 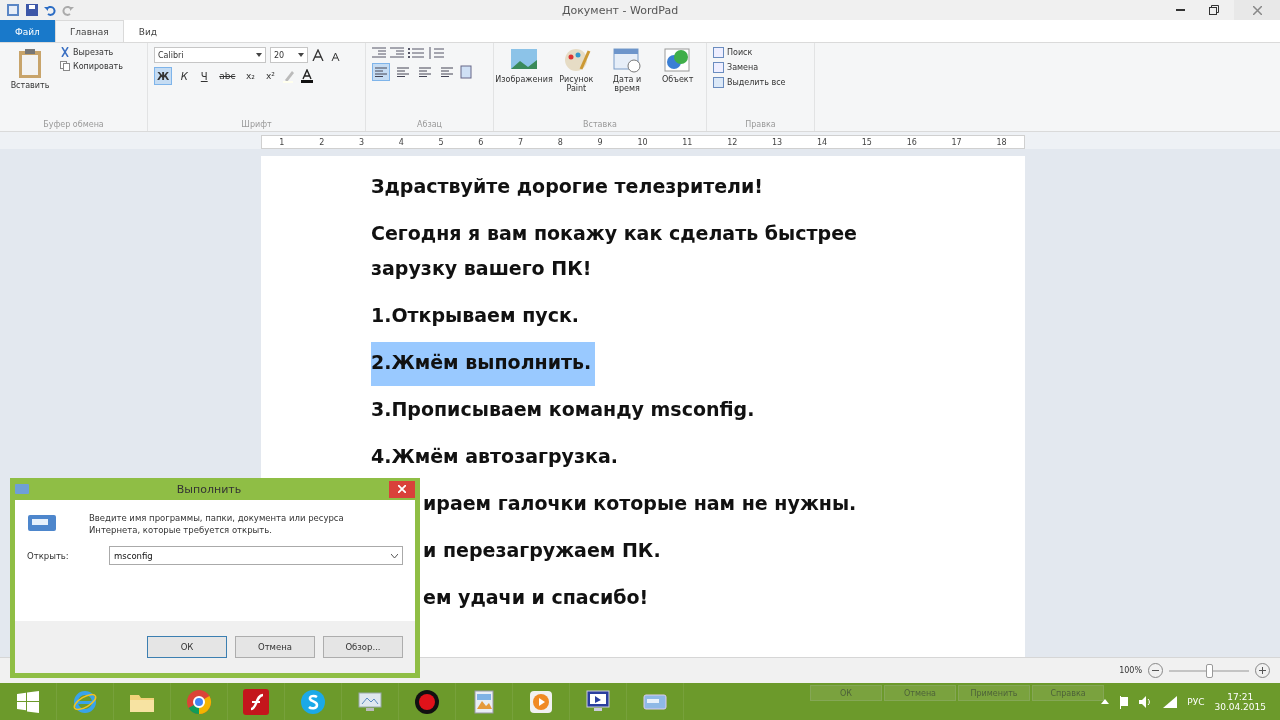 I want to click on save-icon, so click(x=32, y=10).